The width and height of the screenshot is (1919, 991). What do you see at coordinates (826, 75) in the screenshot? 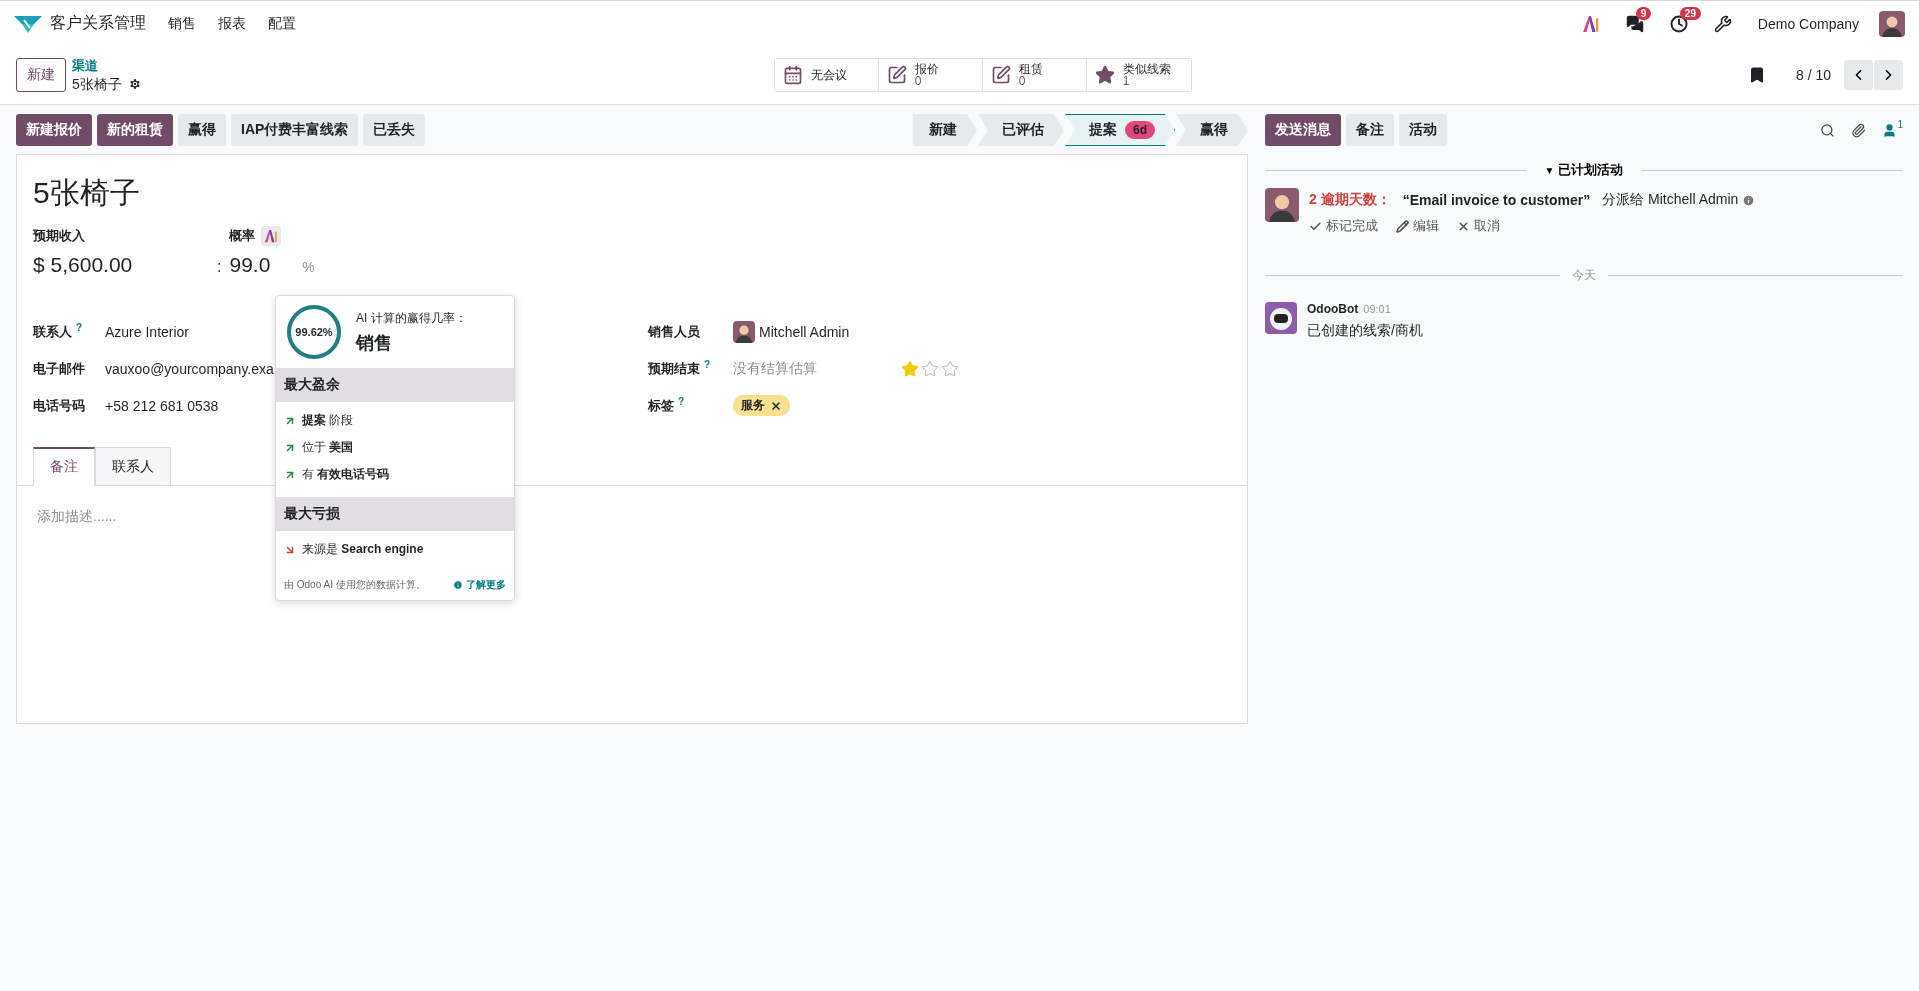
I see `stat-button: 无会议` at bounding box center [826, 75].